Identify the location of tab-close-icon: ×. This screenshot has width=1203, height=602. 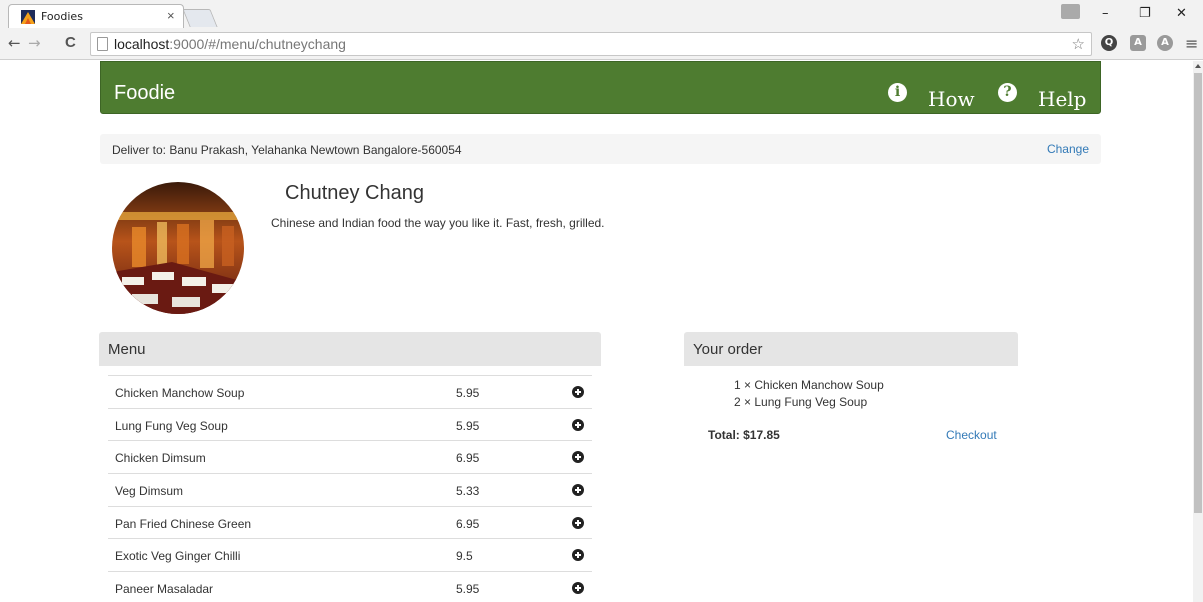
(171, 15).